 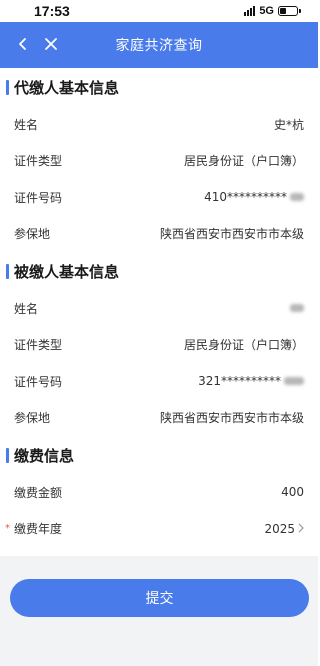 I want to click on payee-idnumber-label: 证件号码, so click(x=38, y=381).